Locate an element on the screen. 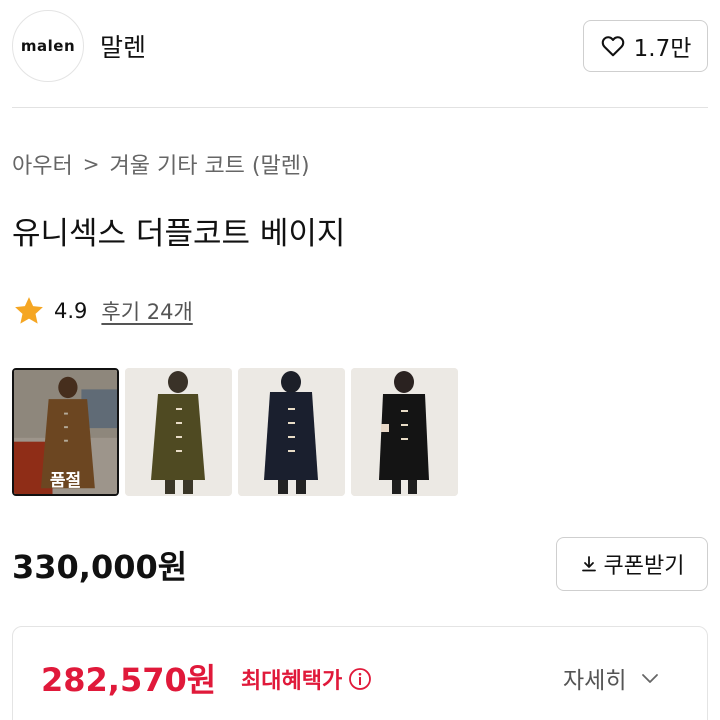  like-button: 1.7만 is located at coordinates (645, 46).